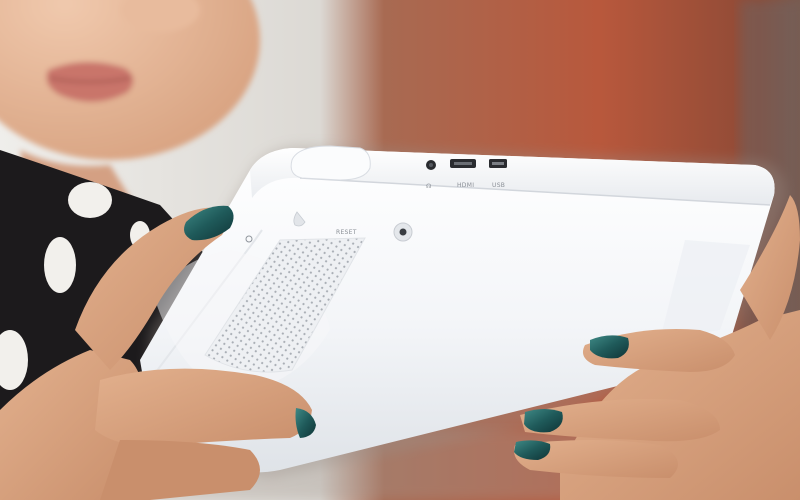 Image resolution: width=800 pixels, height=500 pixels. What do you see at coordinates (330, 163) in the screenshot?
I see `shoulder-button` at bounding box center [330, 163].